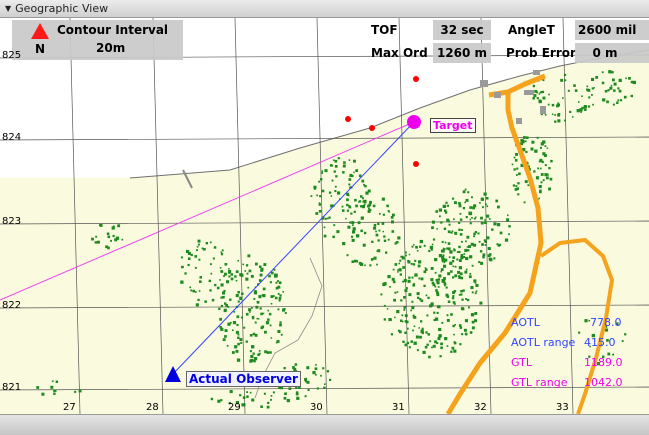 This screenshot has height=435, width=649. I want to click on target-label: Target, so click(453, 125).